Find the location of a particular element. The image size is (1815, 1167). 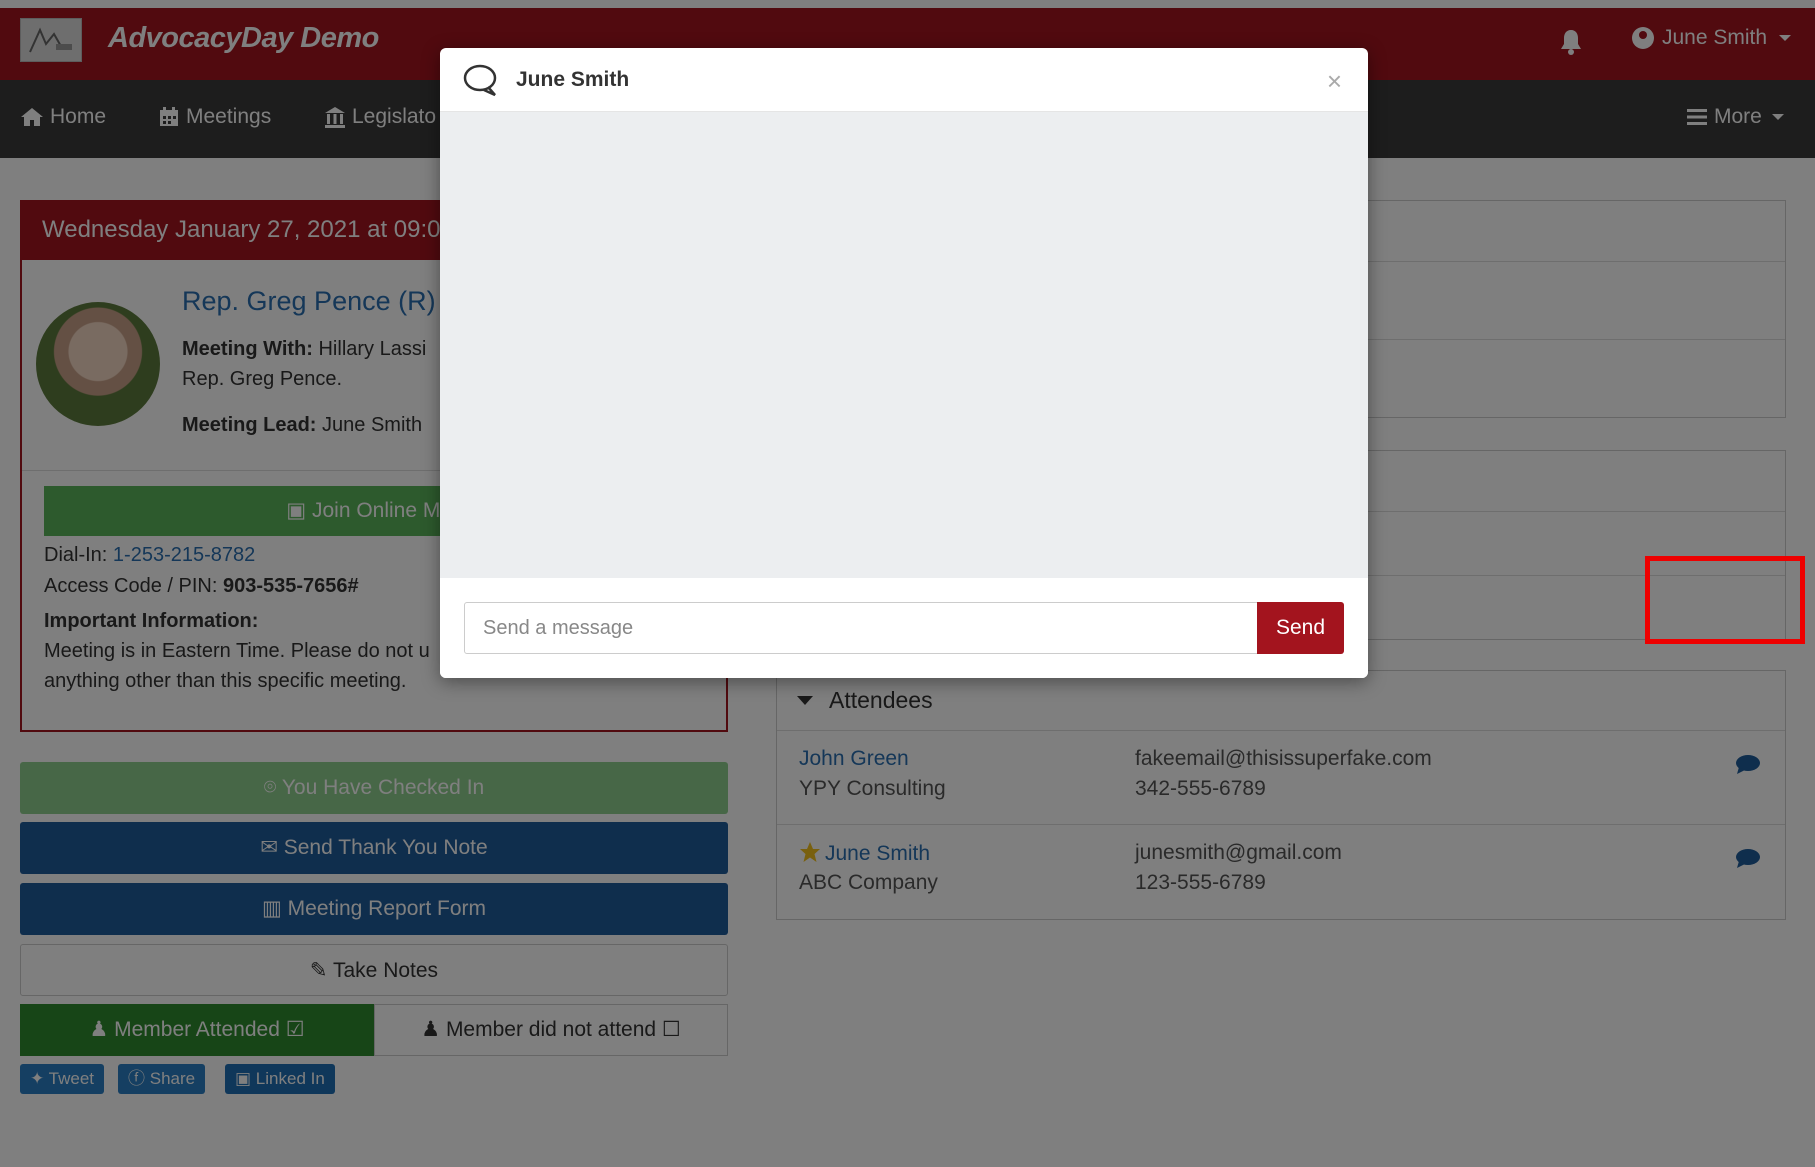

send-button: Send is located at coordinates (1300, 628).